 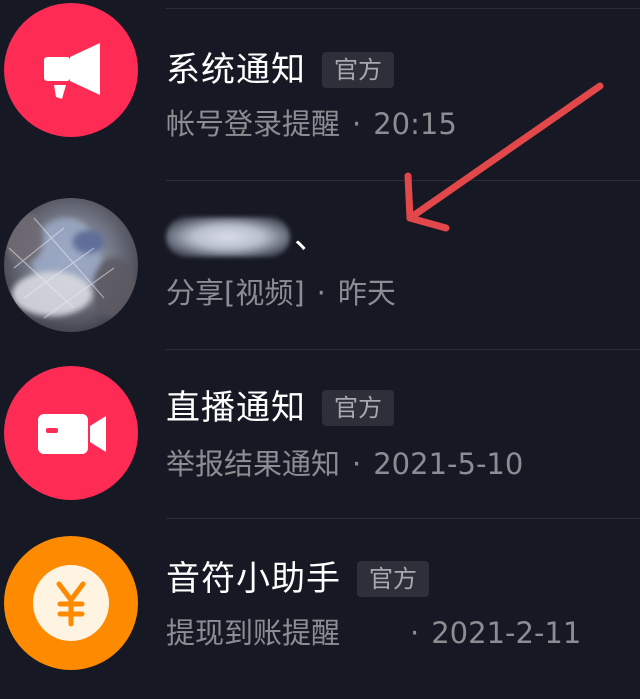 What do you see at coordinates (373, 633) in the screenshot?
I see `row-subtitle: 提现到账提醒 · 2021-2-11` at bounding box center [373, 633].